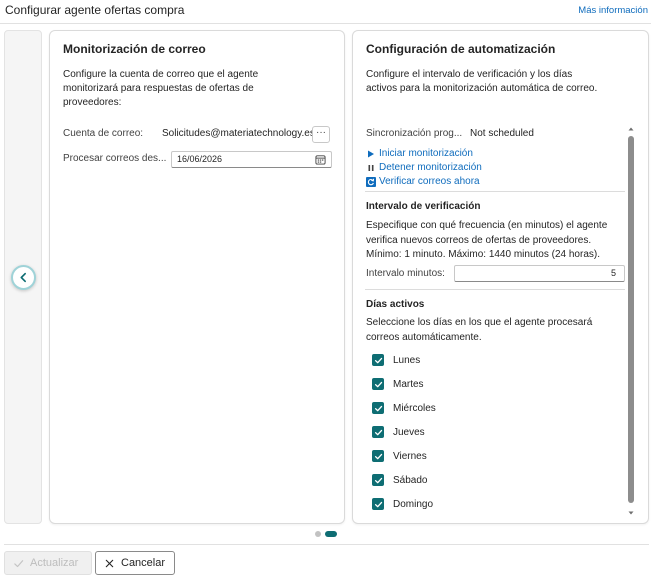 This screenshot has height=577, width=651. I want to click on update-button: Actualizar, so click(48, 563).